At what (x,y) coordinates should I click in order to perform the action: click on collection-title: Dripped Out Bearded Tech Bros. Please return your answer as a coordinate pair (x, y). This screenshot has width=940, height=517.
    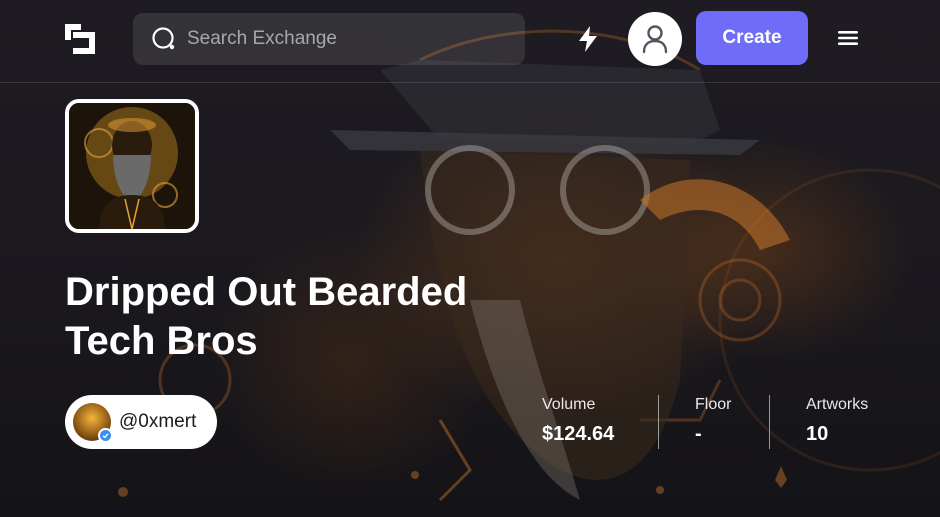
    Looking at the image, I should click on (266, 316).